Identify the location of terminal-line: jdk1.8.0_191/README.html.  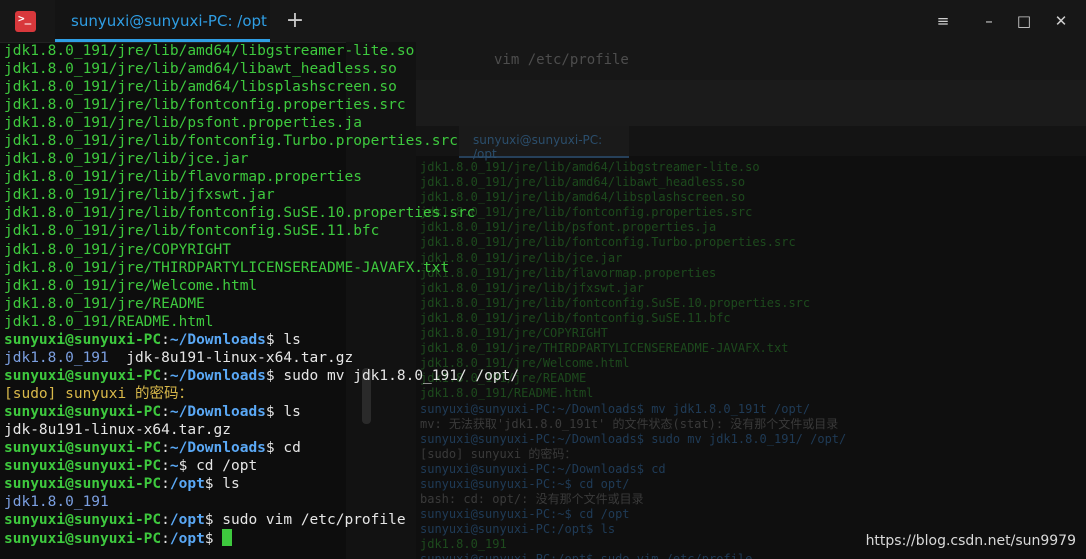
(354, 322).